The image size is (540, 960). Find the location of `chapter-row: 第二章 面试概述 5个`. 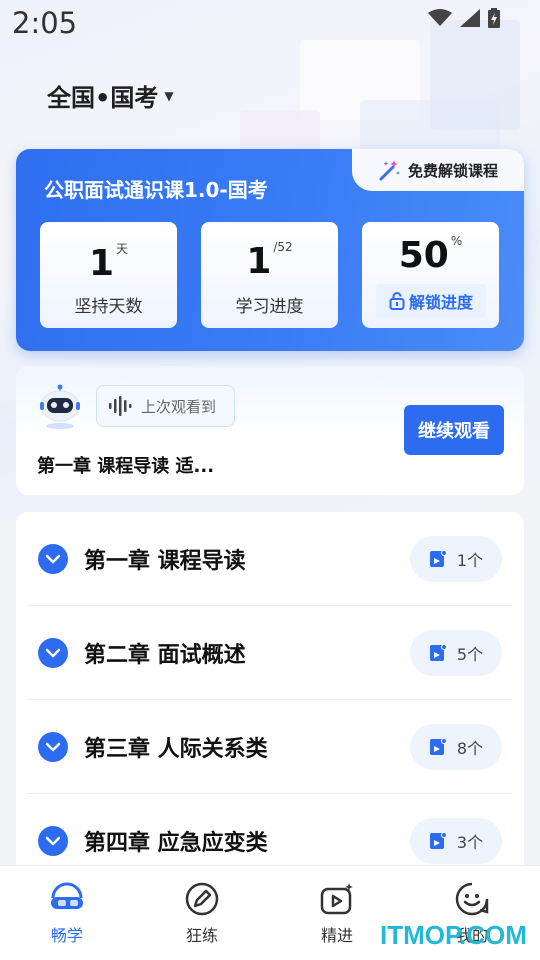

chapter-row: 第二章 面试概述 5个 is located at coordinates (270, 653).